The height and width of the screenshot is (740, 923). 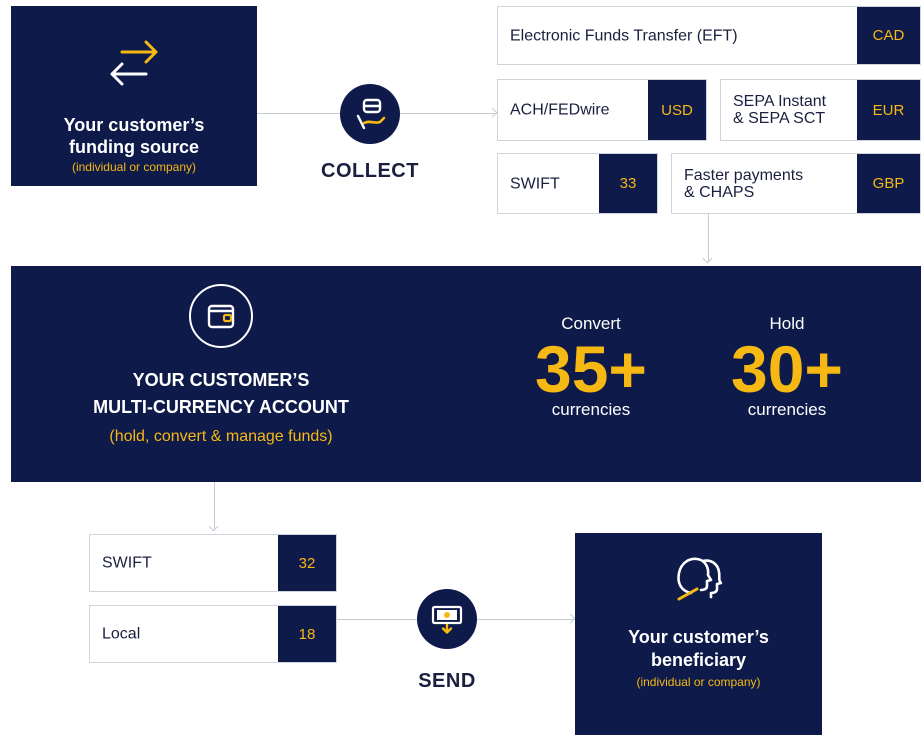 What do you see at coordinates (134, 147) in the screenshot?
I see `source-title-line2: funding source` at bounding box center [134, 147].